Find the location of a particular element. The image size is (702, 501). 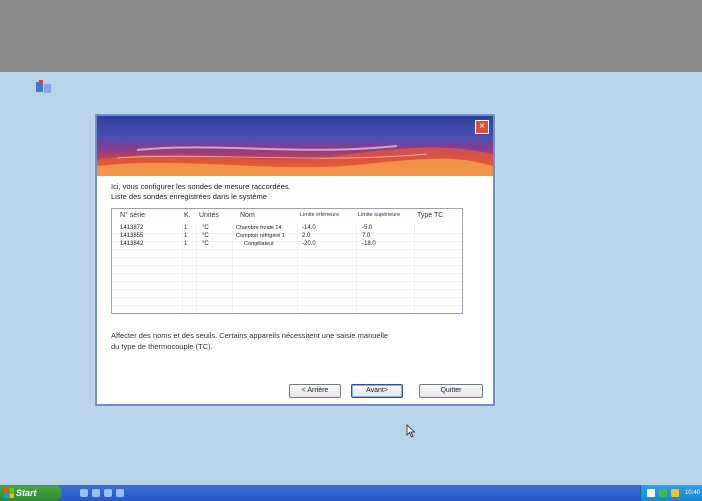

close-button: × is located at coordinates (482, 127).